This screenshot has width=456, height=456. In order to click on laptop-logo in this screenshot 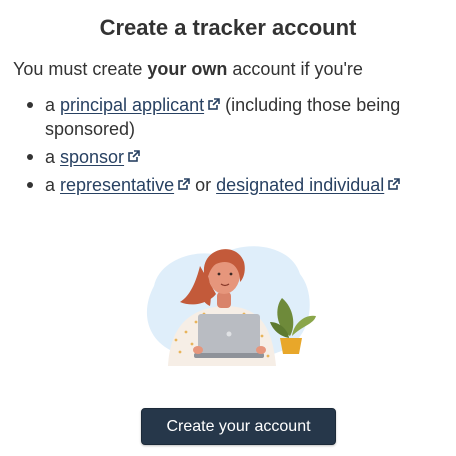, I will do `click(229, 334)`.